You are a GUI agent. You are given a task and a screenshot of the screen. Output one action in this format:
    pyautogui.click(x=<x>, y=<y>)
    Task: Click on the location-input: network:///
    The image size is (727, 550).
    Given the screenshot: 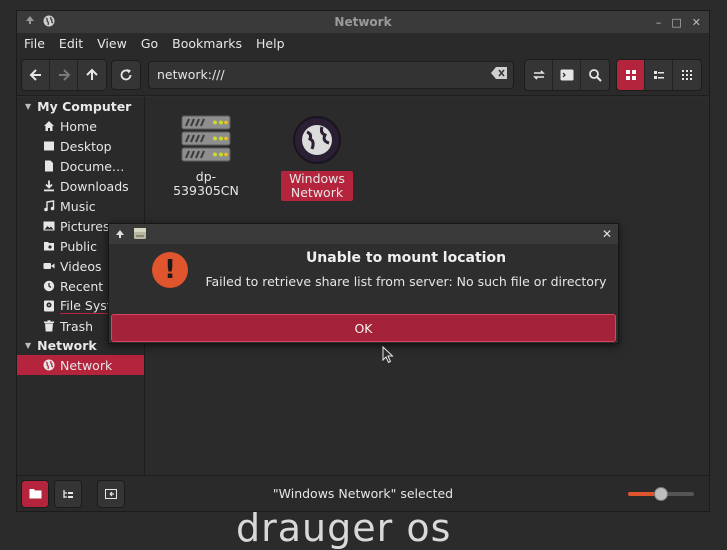 What is the action you would take?
    pyautogui.click(x=324, y=74)
    